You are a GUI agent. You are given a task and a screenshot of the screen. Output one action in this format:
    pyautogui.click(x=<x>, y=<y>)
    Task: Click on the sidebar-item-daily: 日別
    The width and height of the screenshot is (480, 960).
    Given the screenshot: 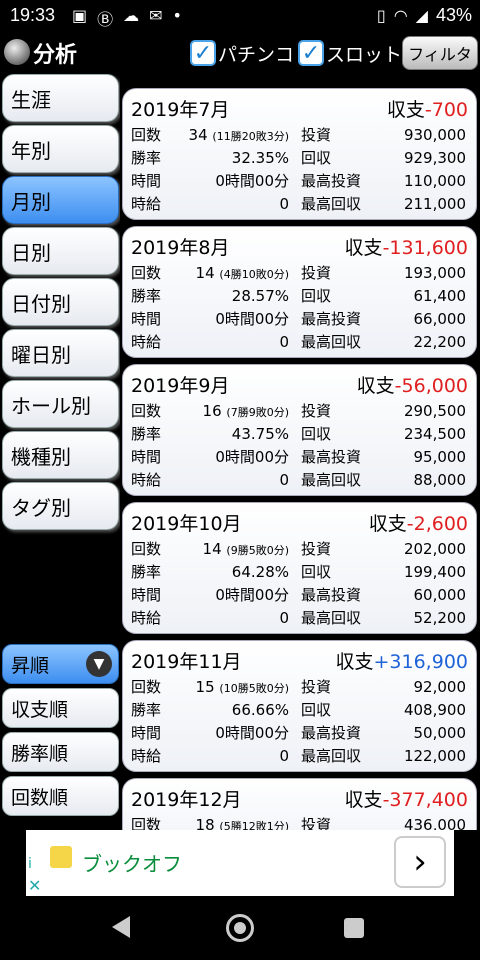 What is the action you would take?
    pyautogui.click(x=60, y=251)
    